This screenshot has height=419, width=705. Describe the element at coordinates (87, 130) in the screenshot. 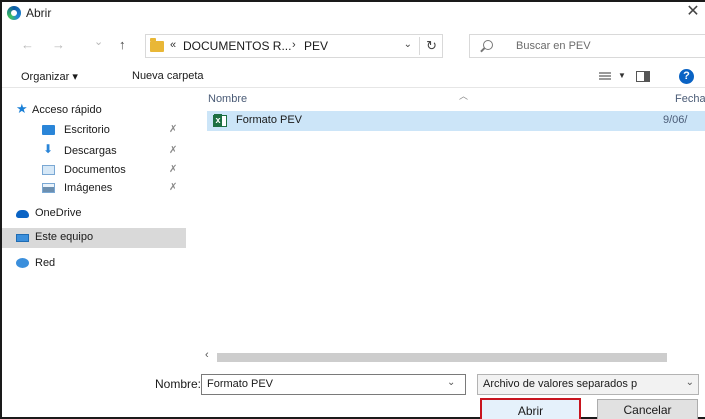

I see `sidebar-item-label: Escritorio` at that location.